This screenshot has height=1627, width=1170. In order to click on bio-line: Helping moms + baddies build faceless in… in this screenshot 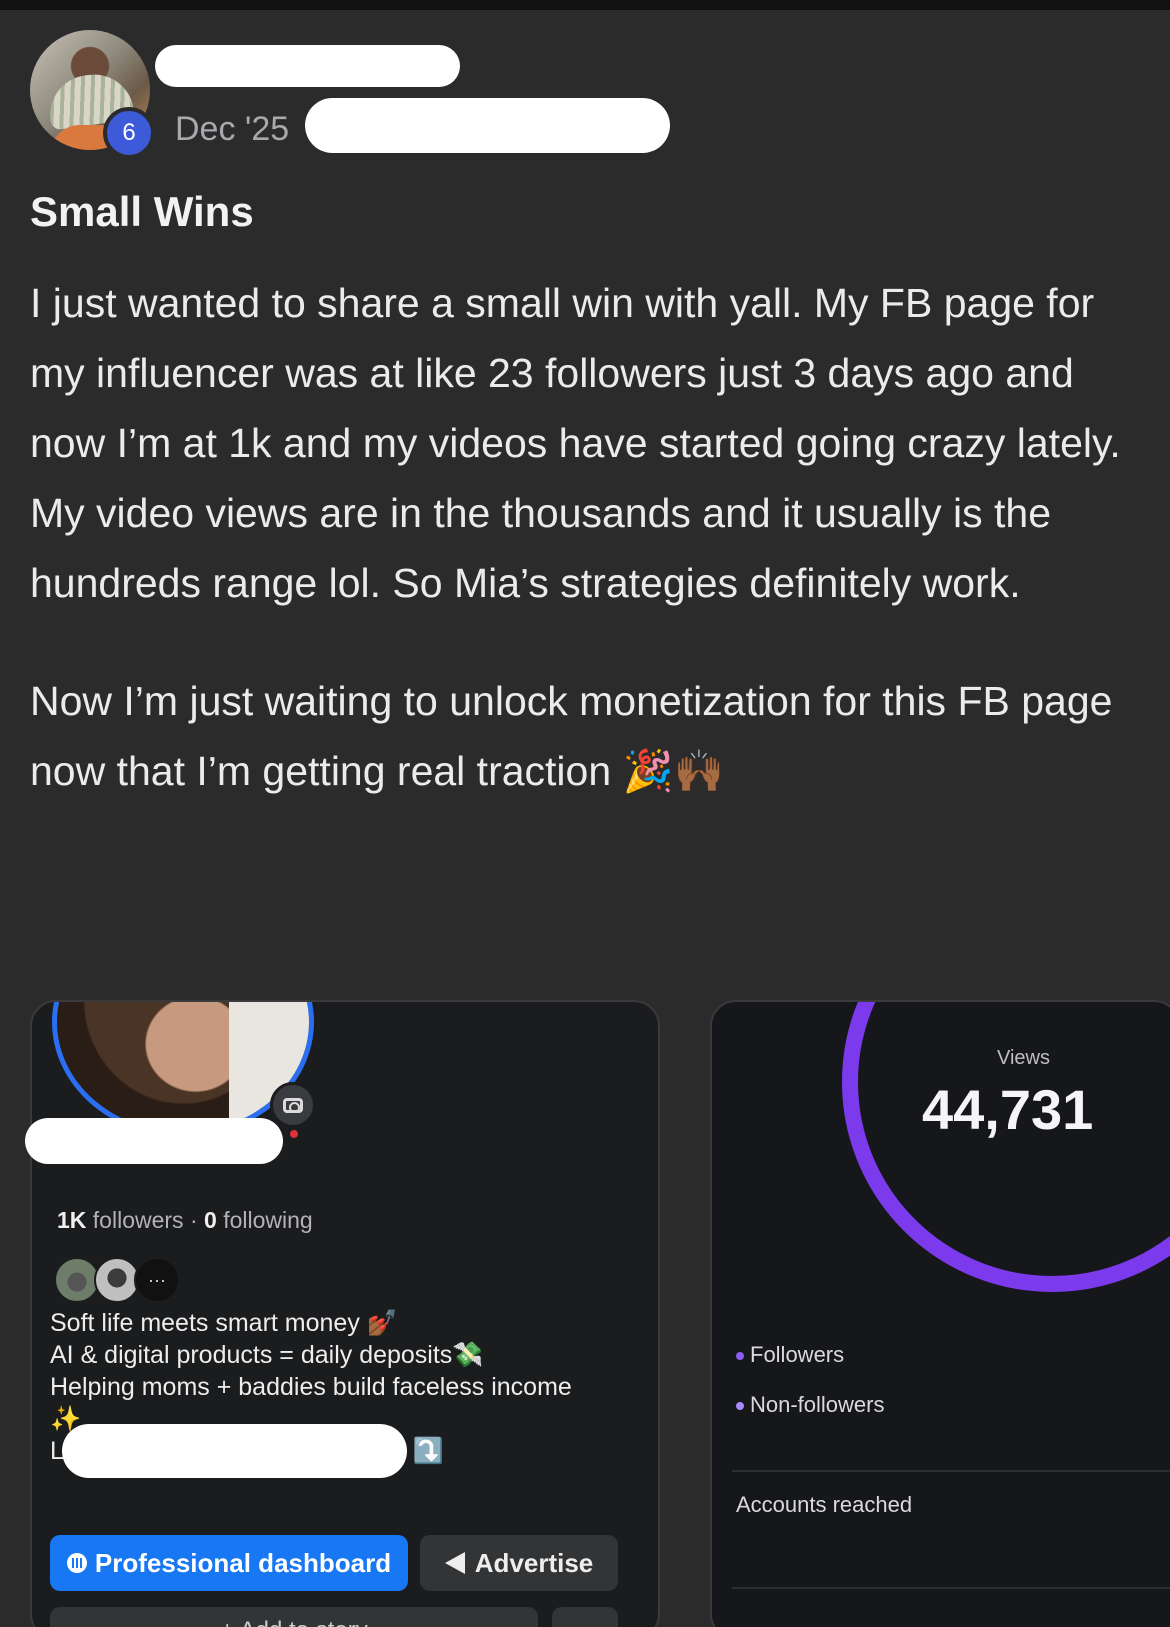, I will do `click(311, 1387)`.